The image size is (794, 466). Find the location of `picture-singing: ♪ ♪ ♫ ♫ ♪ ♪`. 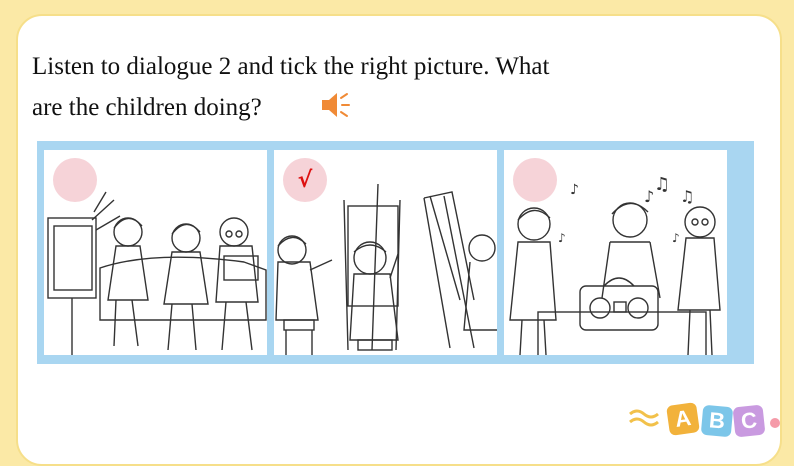

picture-singing: ♪ ♪ ♫ ♫ ♪ ♪ is located at coordinates (615, 252).